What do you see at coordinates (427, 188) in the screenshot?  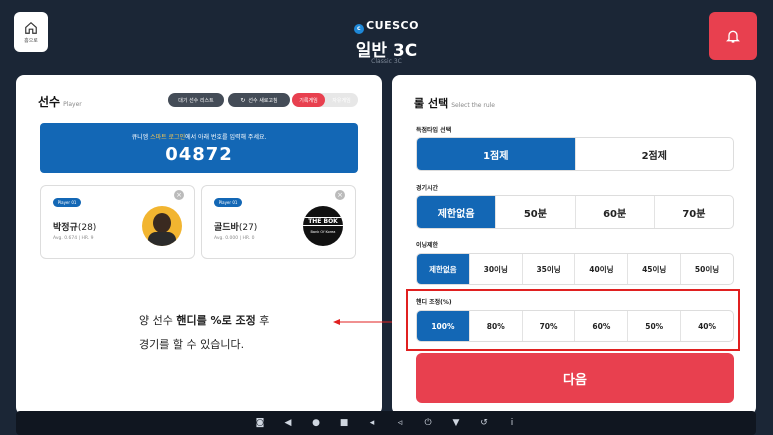 I see `time-label: 경기시간` at bounding box center [427, 188].